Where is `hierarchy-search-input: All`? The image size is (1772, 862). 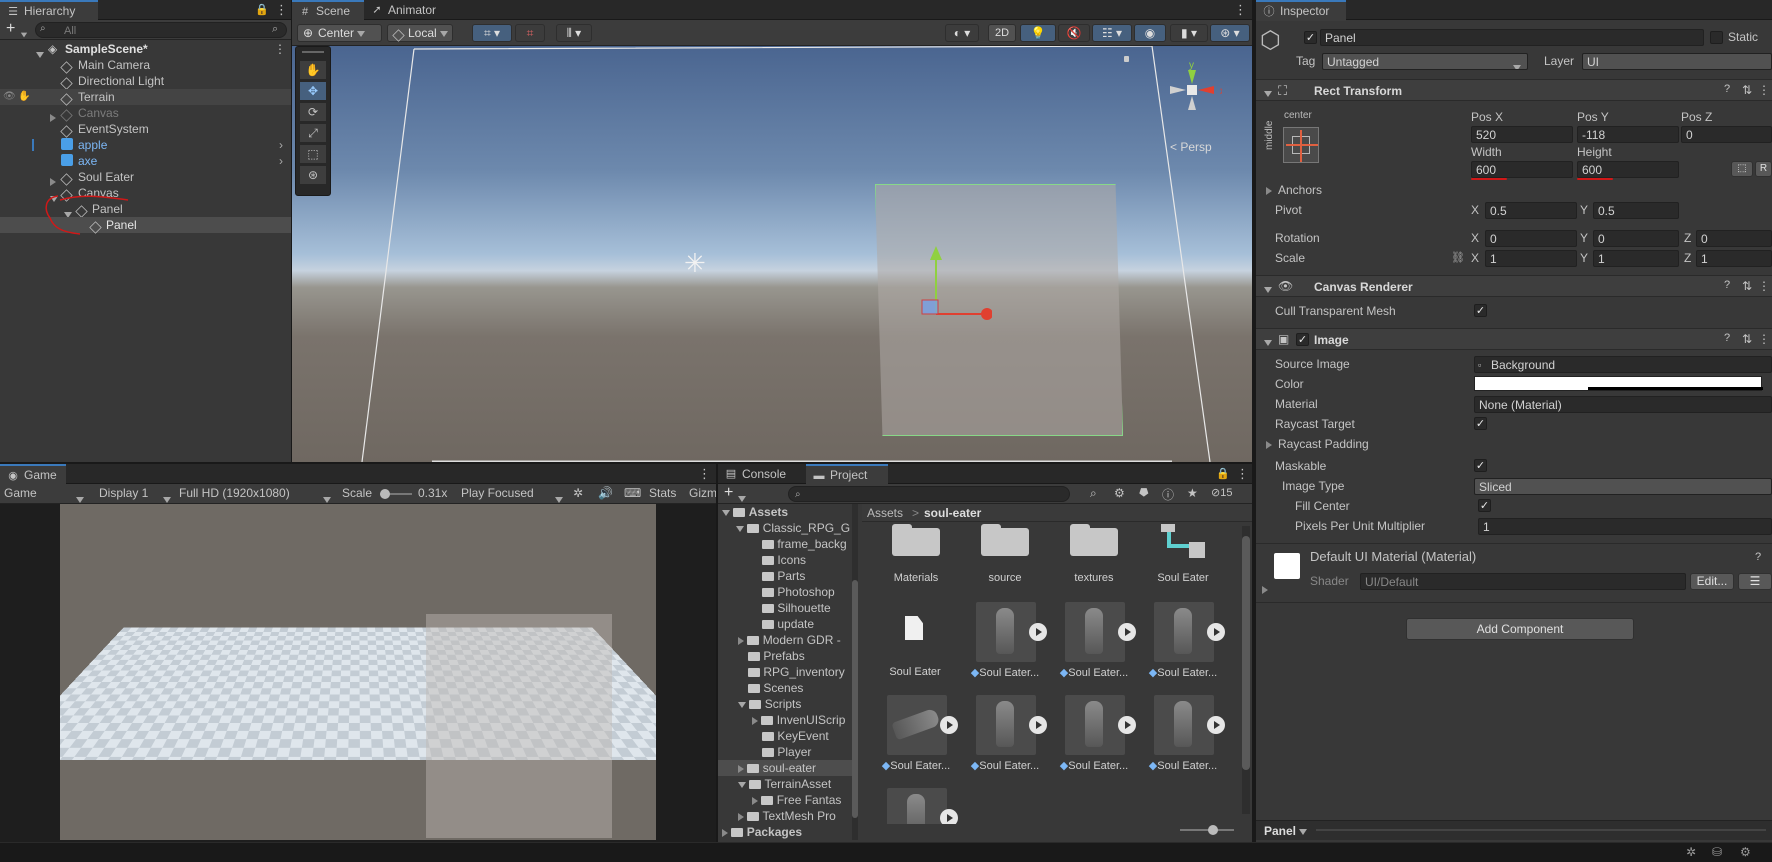
hierarchy-search-input: All is located at coordinates (161, 30).